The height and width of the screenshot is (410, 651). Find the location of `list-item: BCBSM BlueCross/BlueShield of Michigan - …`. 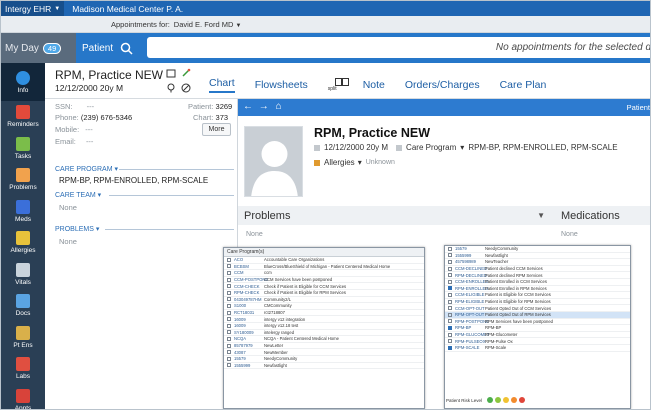

list-item: BCBSM BlueCross/BlueShield of Michigan - … is located at coordinates (324, 267).